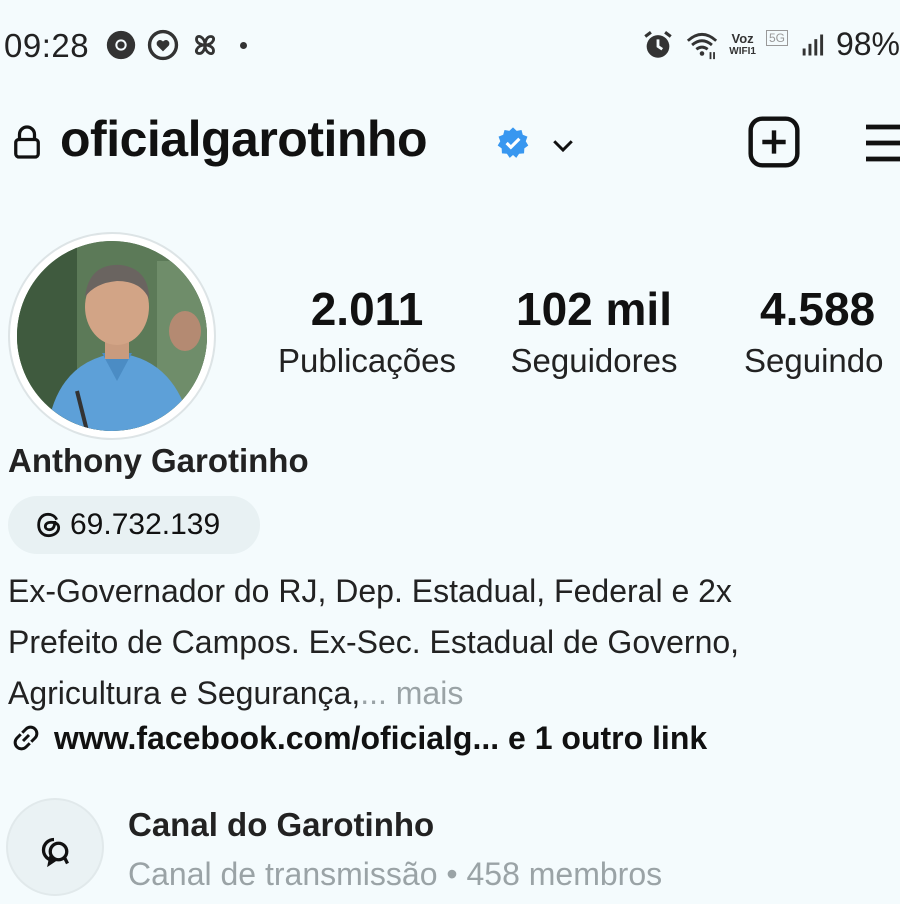  I want to click on profile-header: oficialgarotinho, so click(450, 140).